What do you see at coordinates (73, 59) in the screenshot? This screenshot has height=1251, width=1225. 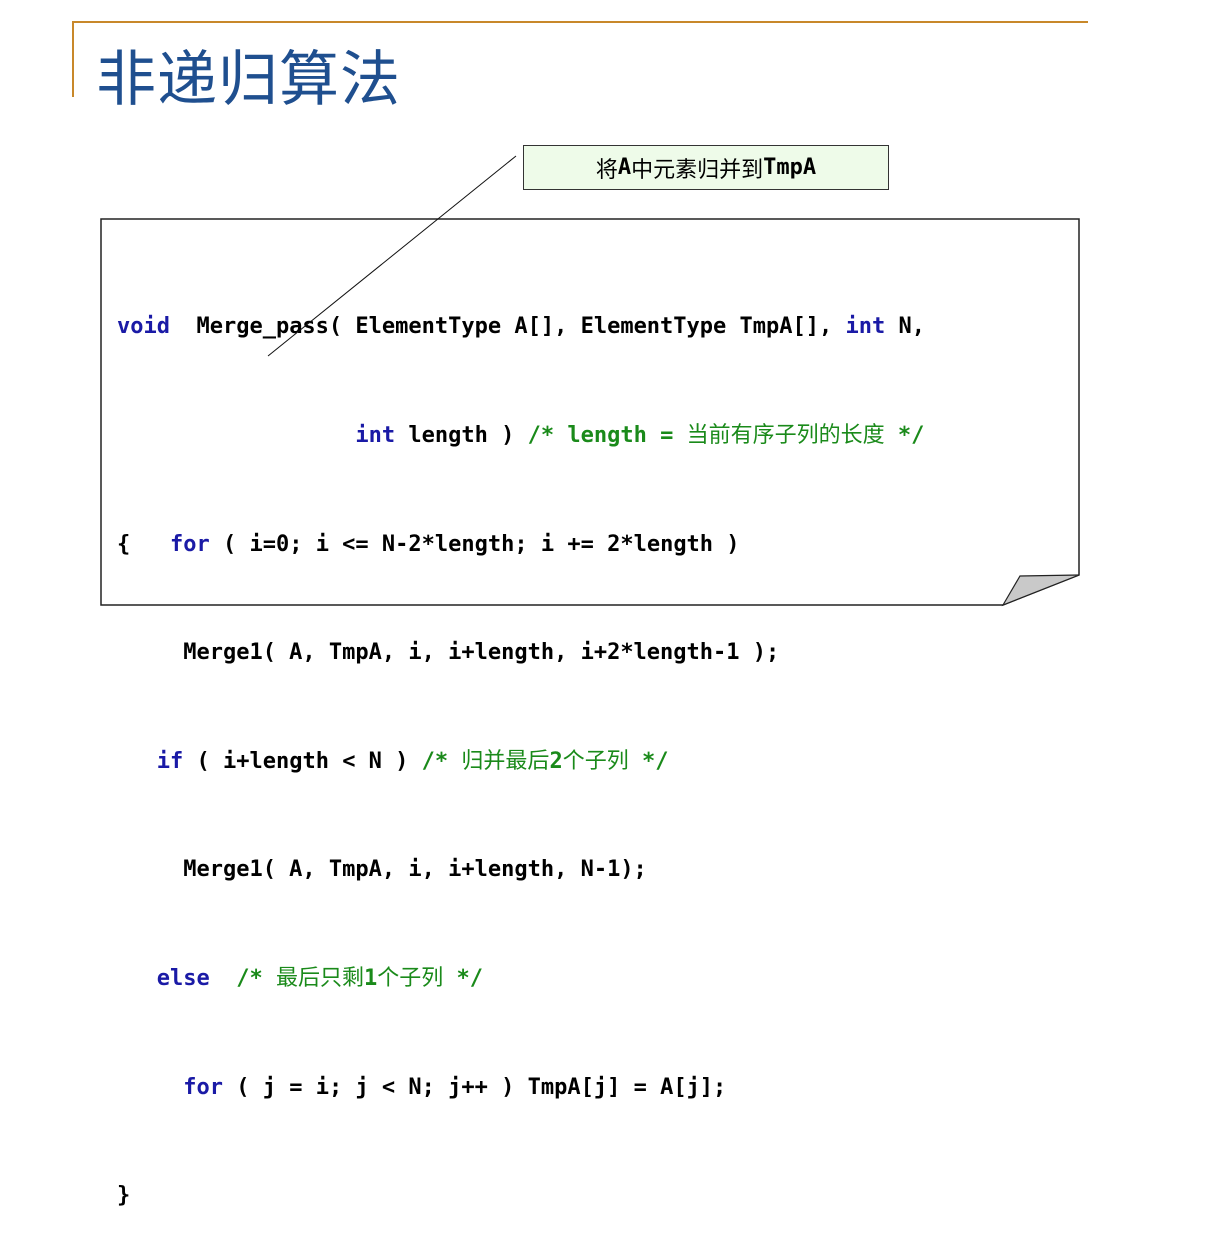 I see `left-rule` at bounding box center [73, 59].